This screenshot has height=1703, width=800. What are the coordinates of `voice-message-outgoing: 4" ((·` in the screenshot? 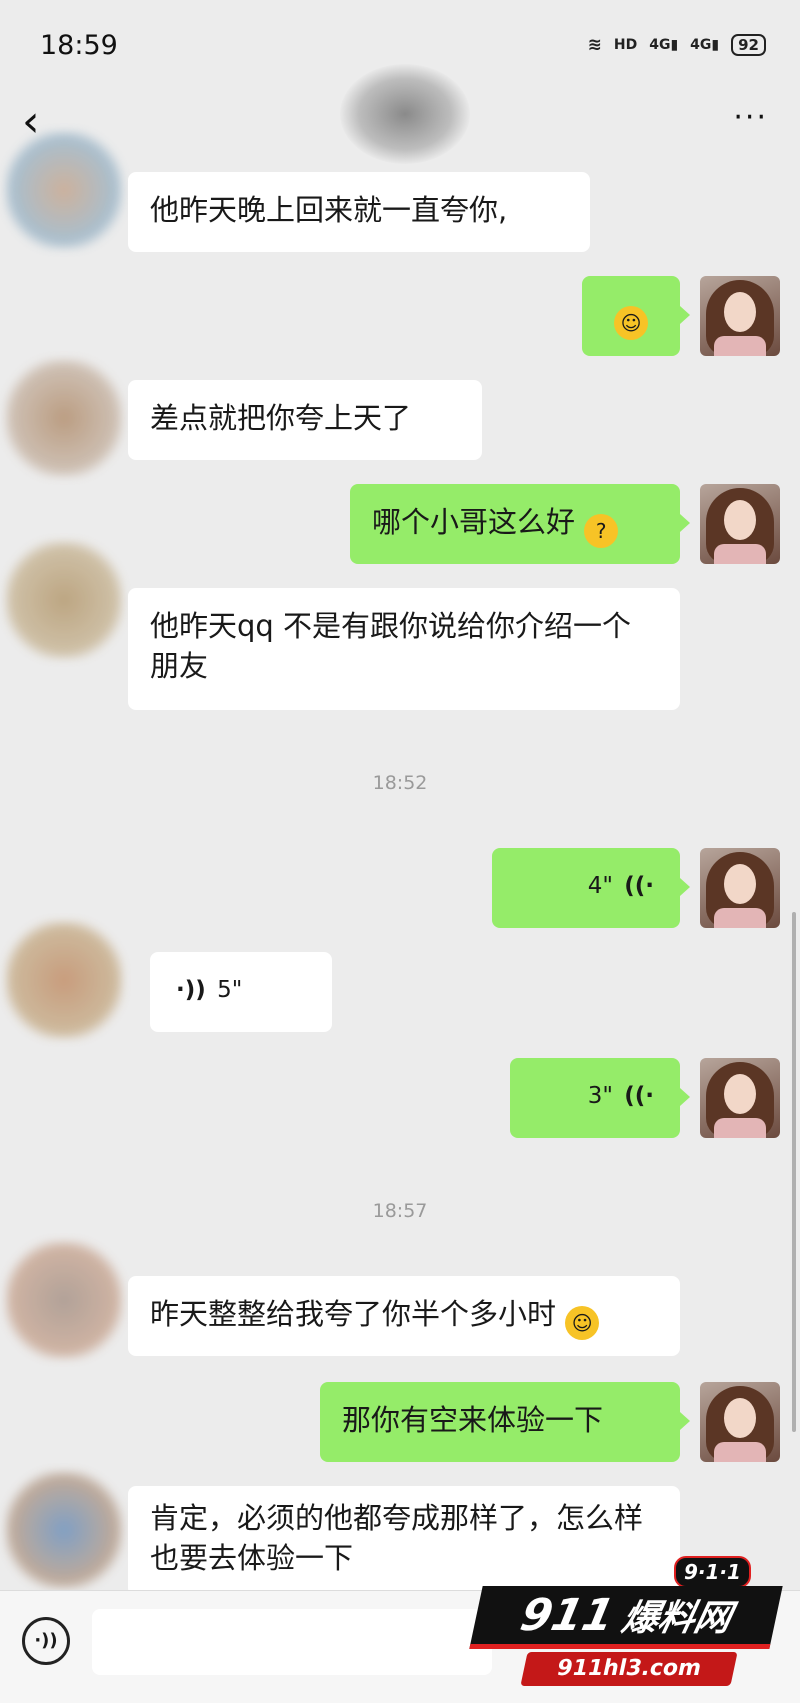 It's located at (591, 888).